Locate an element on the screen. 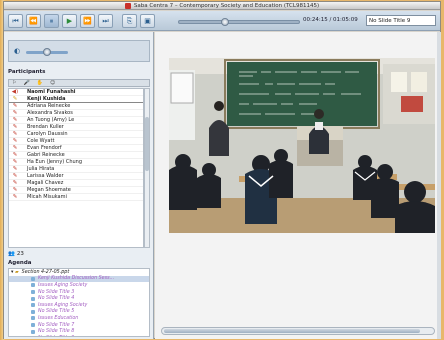 Image resolution: width=444 pixels, height=340 pixels. participants-header: ⚐ 🎤 ✋ ☺ is located at coordinates (79, 83).